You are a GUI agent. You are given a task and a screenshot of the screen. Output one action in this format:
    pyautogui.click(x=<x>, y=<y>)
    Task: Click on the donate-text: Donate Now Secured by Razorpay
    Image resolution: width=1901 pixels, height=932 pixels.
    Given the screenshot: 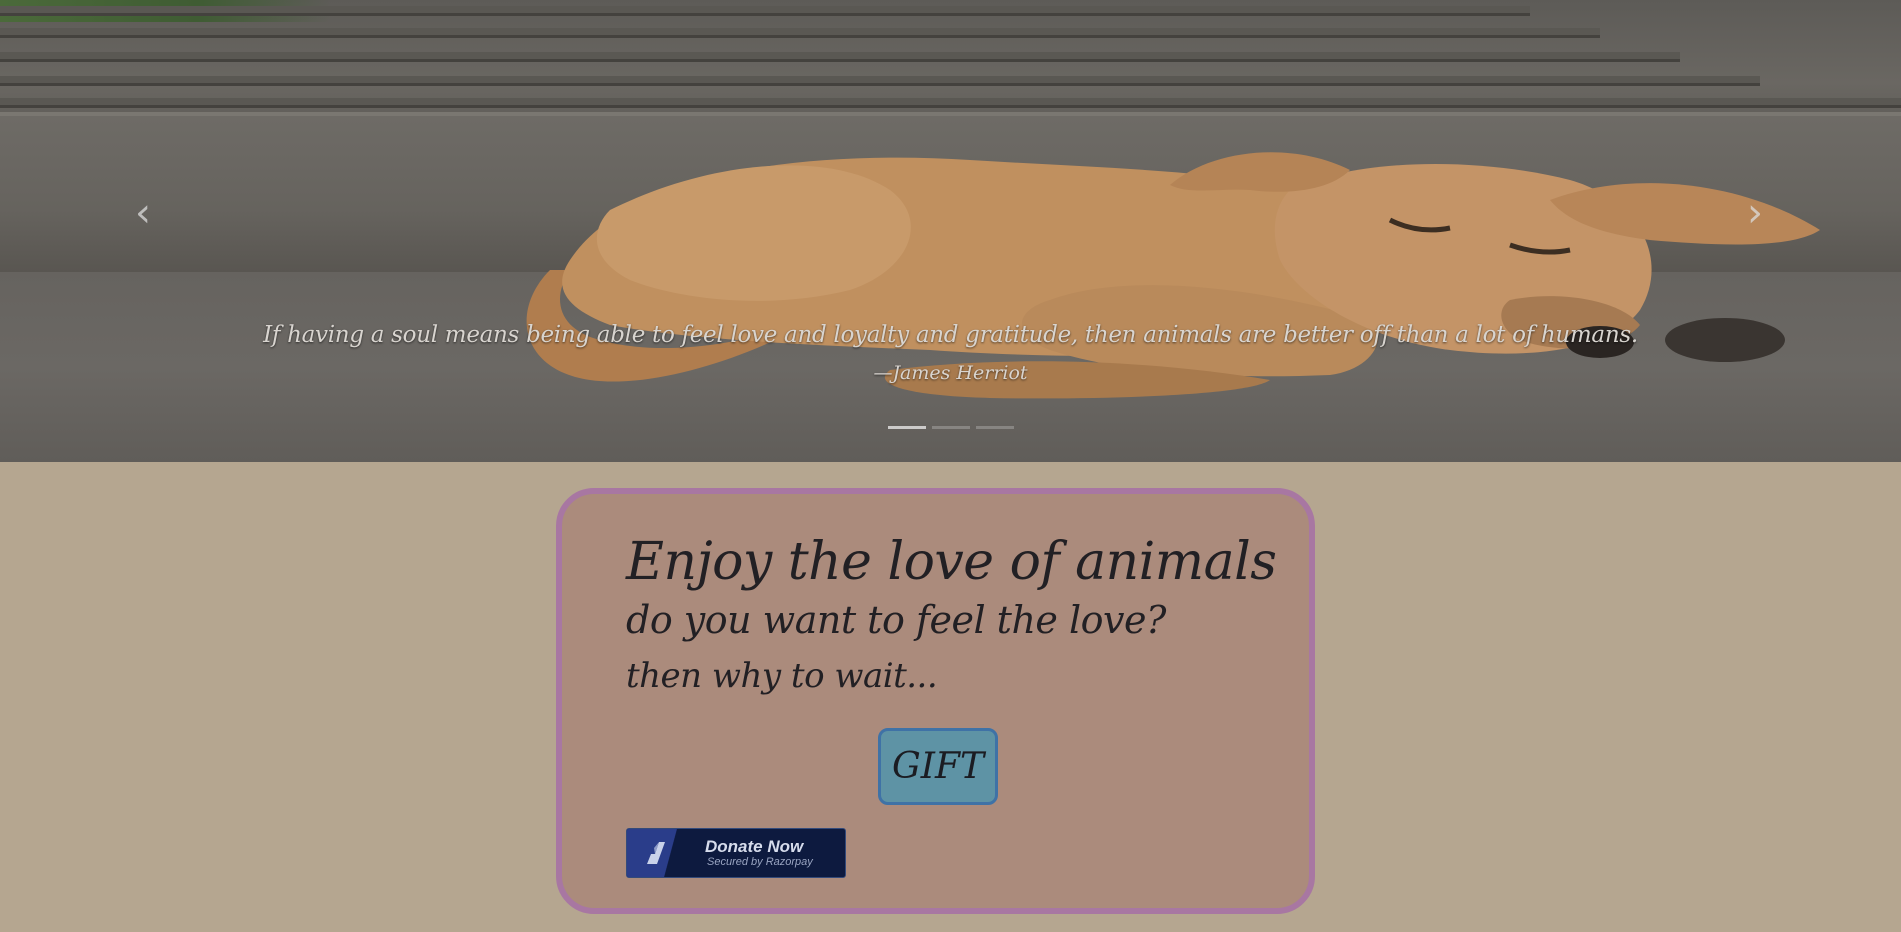 What is the action you would take?
    pyautogui.click(x=759, y=853)
    